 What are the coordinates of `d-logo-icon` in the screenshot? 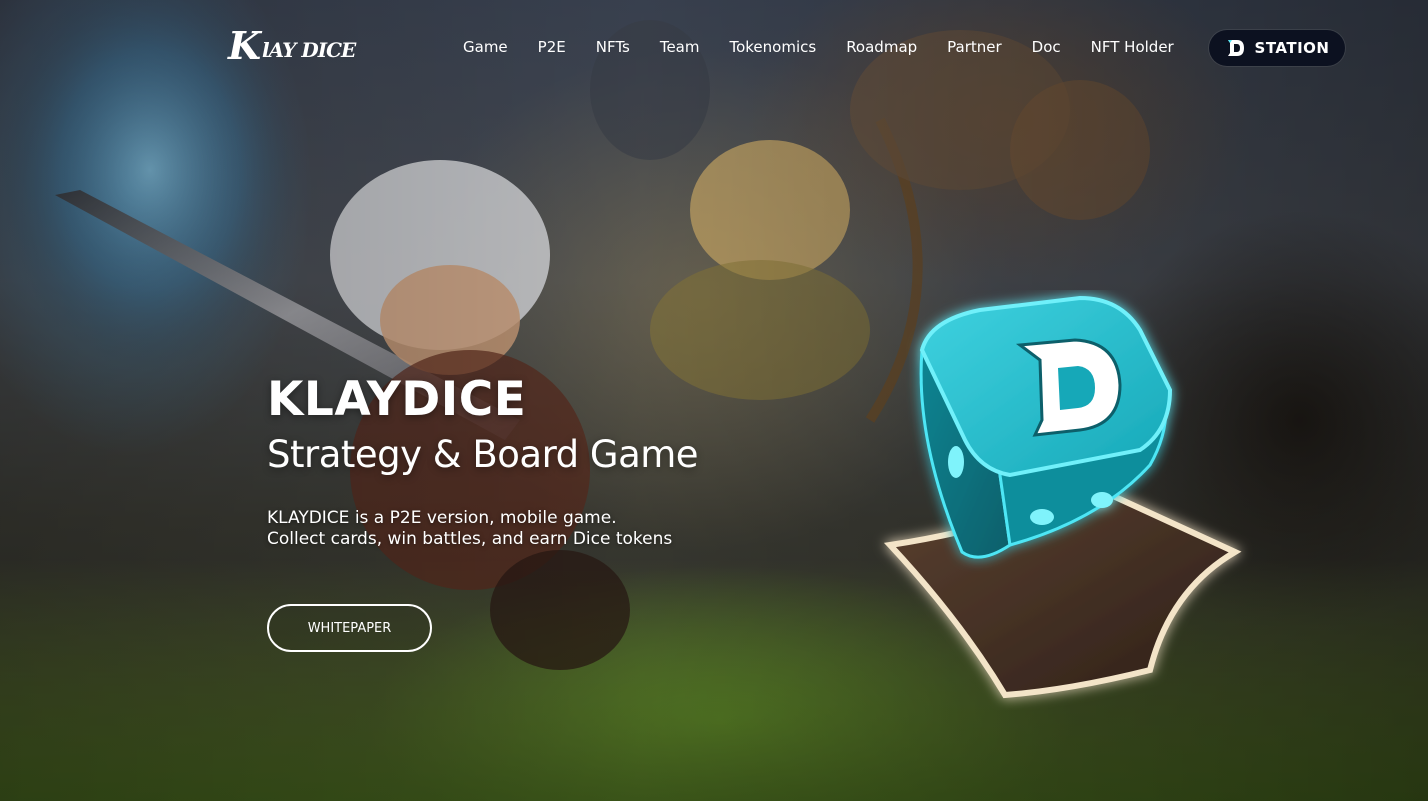 It's located at (1235, 48).